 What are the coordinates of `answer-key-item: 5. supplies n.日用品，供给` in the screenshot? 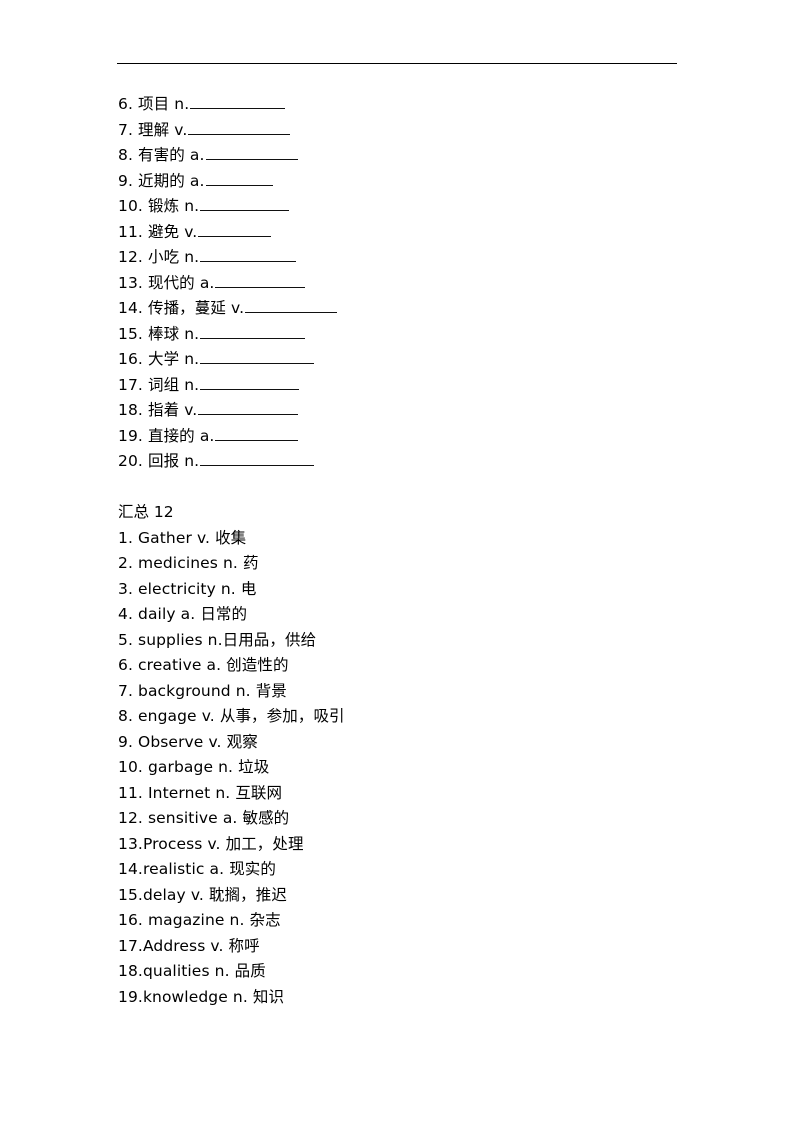 It's located at (217, 639).